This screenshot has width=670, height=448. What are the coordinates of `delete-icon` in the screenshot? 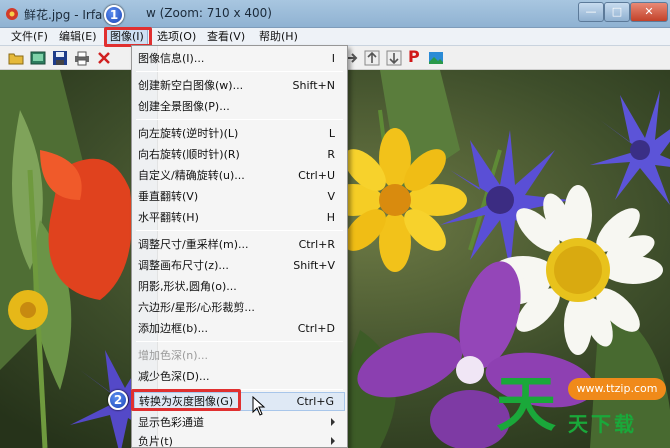 It's located at (104, 58).